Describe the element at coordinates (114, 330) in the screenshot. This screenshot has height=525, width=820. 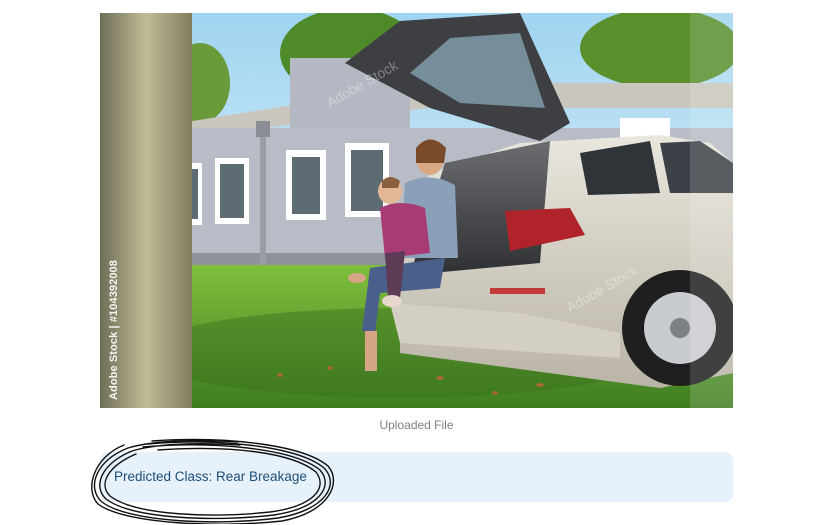
I see `stock-watermark: Adobe Stock | #104392008` at that location.